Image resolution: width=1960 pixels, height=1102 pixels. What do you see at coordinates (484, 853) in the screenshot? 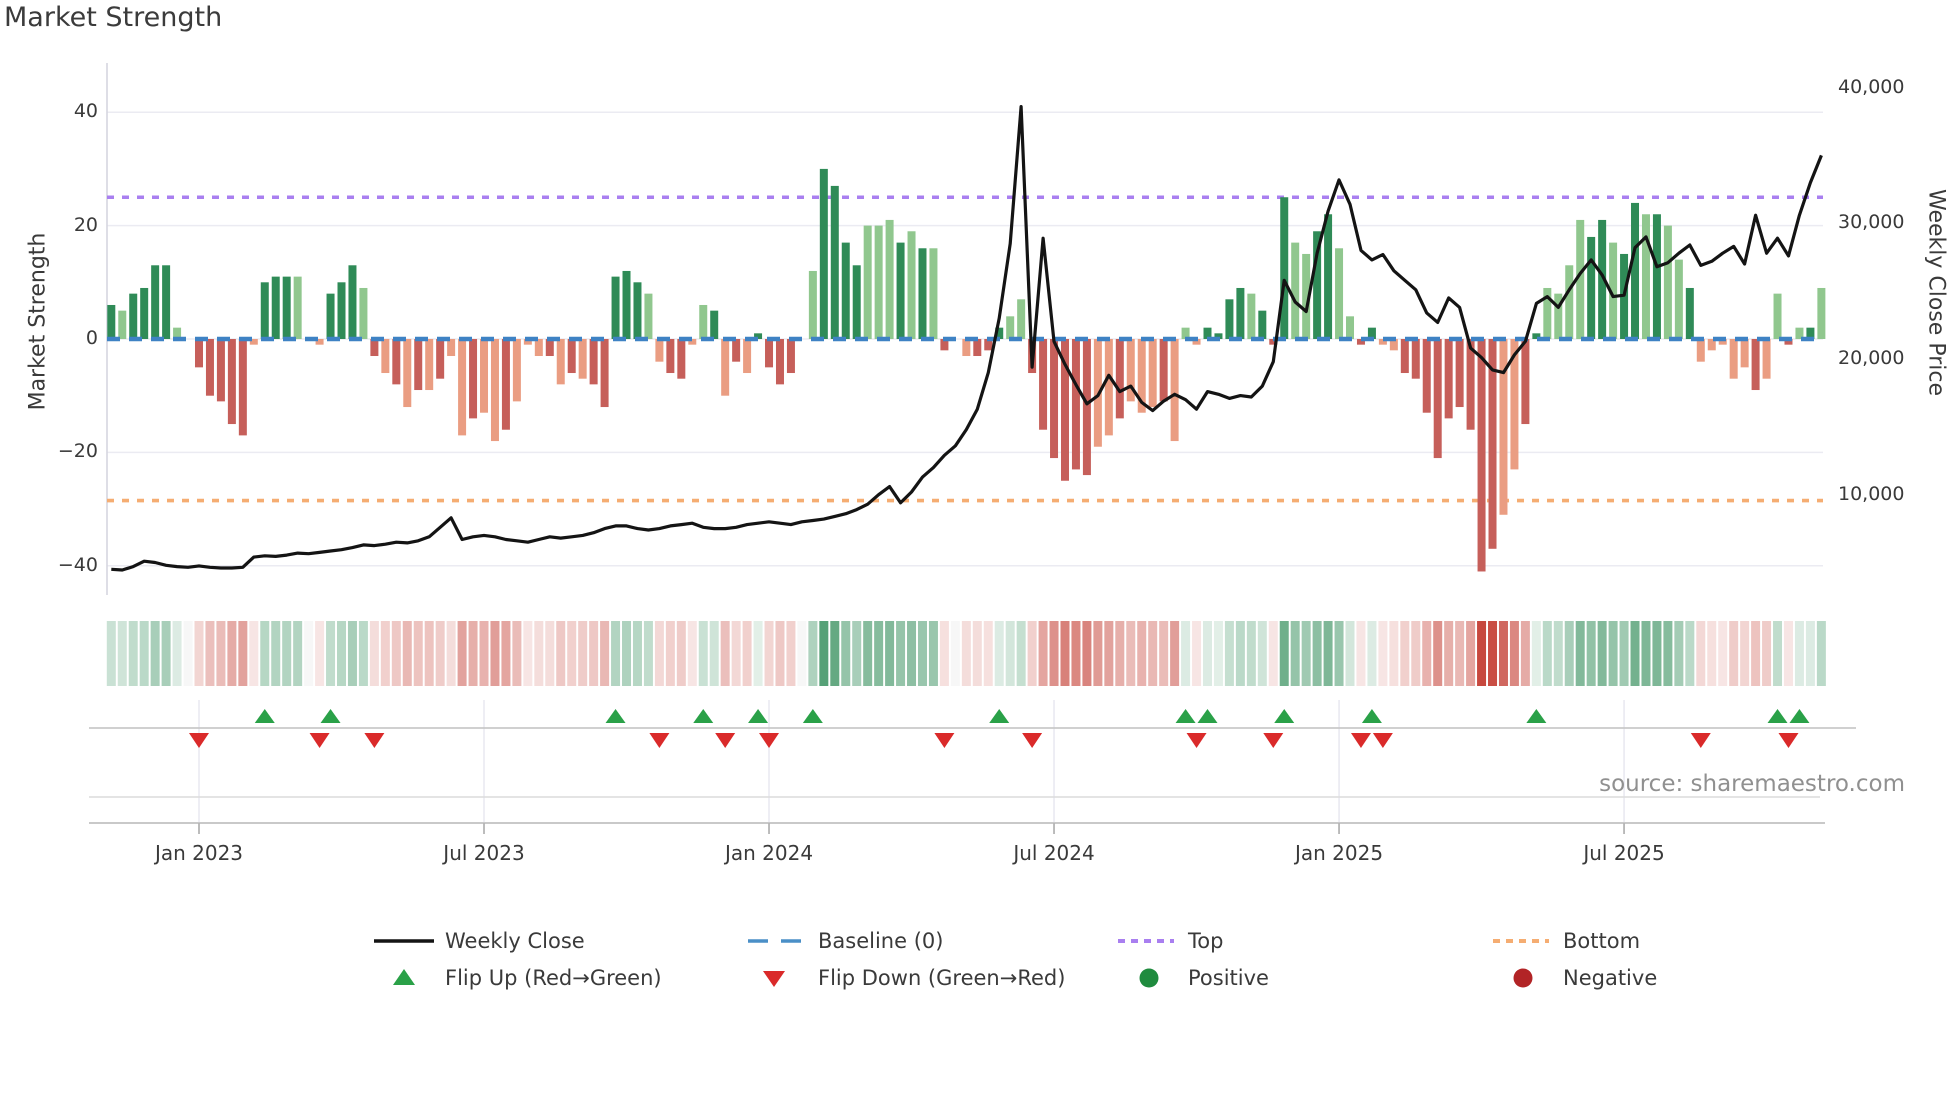
I see `x-axis-tick: Jul 2023` at bounding box center [484, 853].